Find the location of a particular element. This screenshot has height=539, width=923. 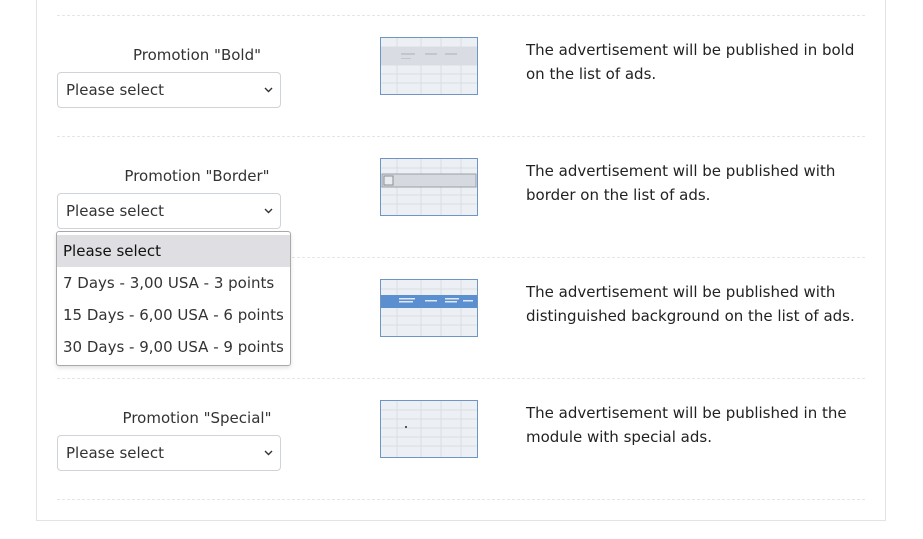

promotion-label: Promotion "Special" is located at coordinates (197, 418).